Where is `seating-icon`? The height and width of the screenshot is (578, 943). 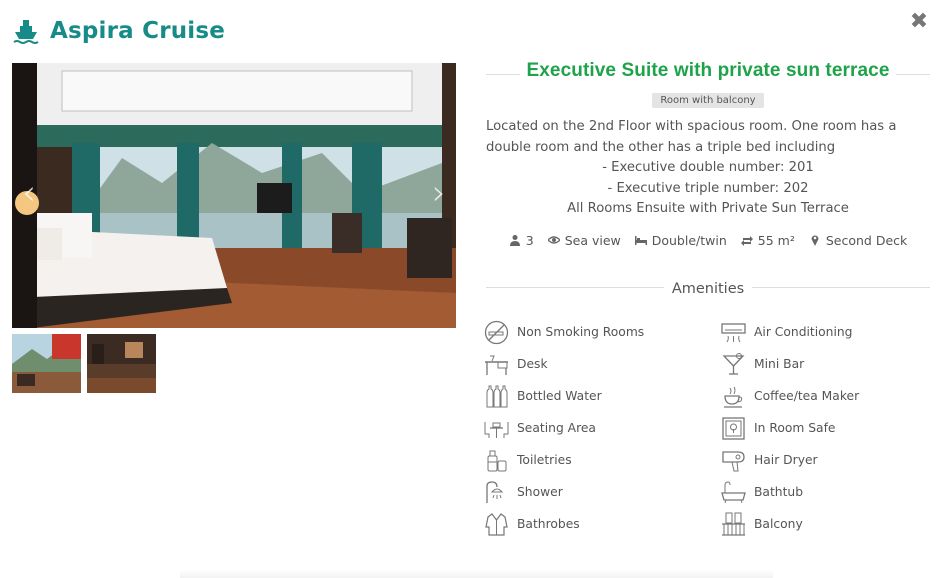
seating-icon is located at coordinates (496, 429).